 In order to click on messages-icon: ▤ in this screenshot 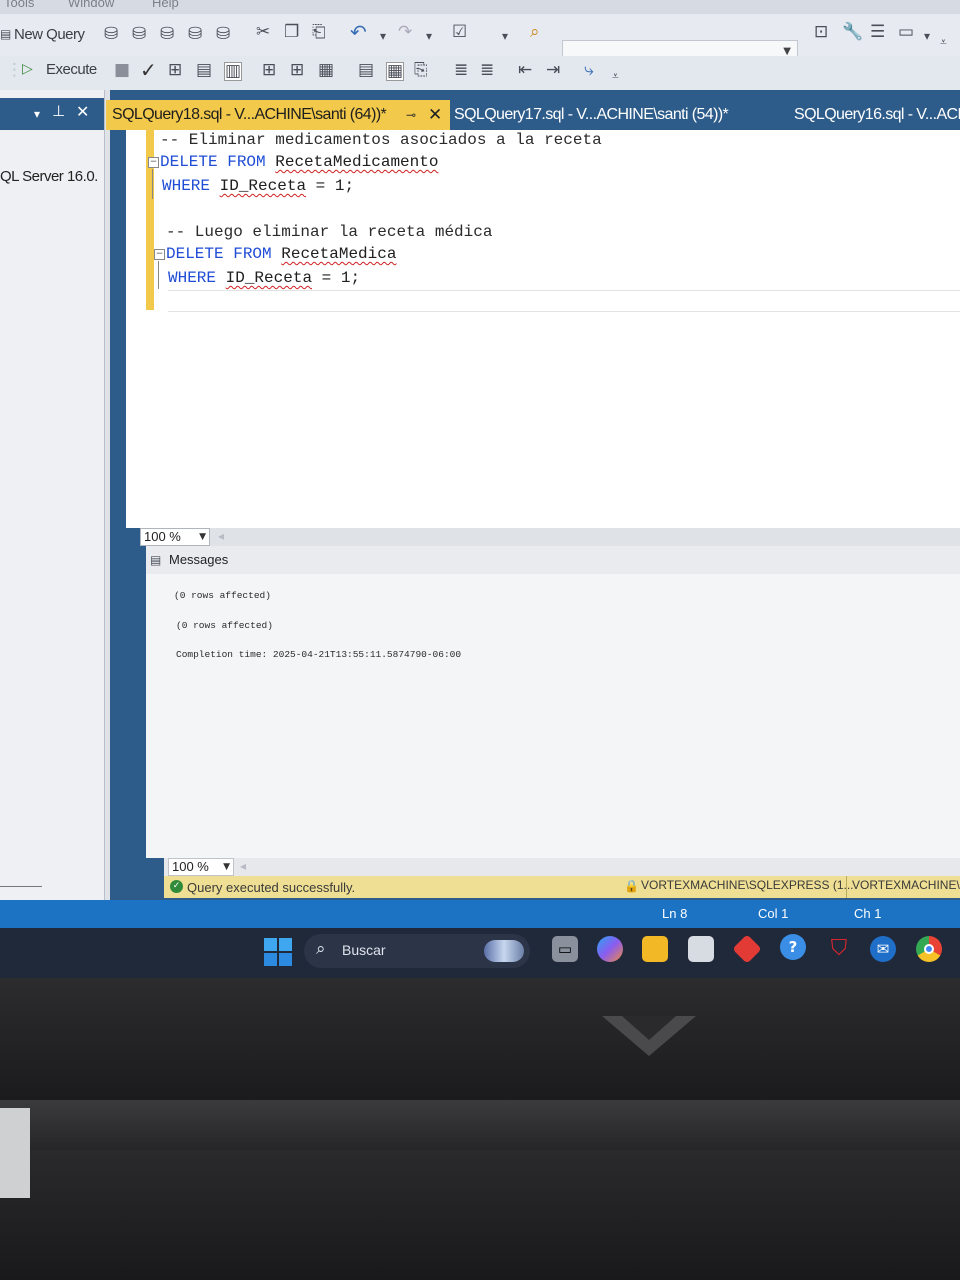, I will do `click(156, 560)`.